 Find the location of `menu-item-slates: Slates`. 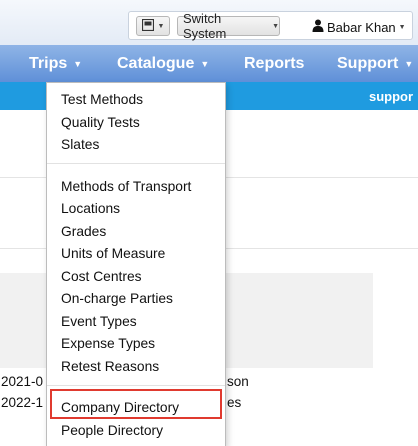

menu-item-slates: Slates is located at coordinates (80, 144).